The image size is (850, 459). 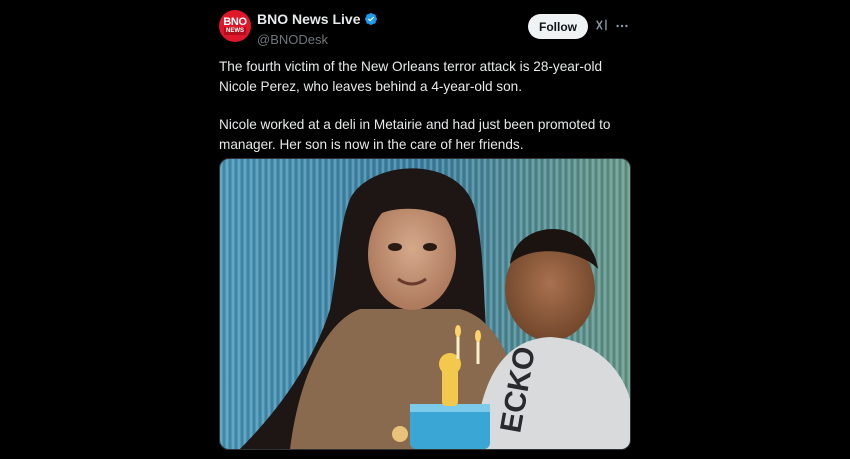 I want to click on avatar-logo-text: BNO, so click(x=235, y=22).